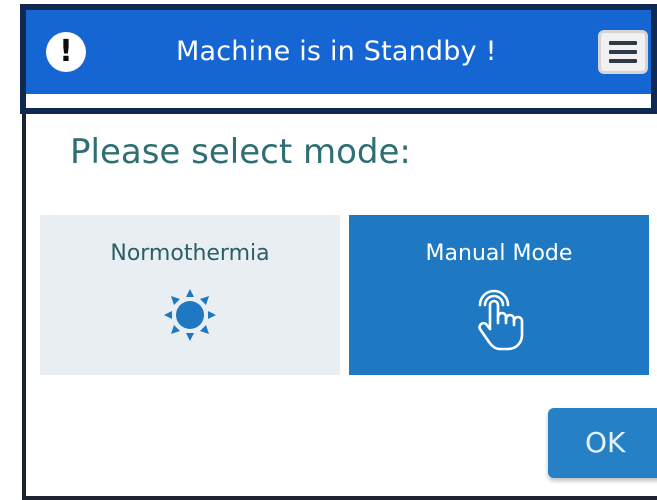  What do you see at coordinates (240, 152) in the screenshot?
I see `mode-prompt: Please select mode:` at bounding box center [240, 152].